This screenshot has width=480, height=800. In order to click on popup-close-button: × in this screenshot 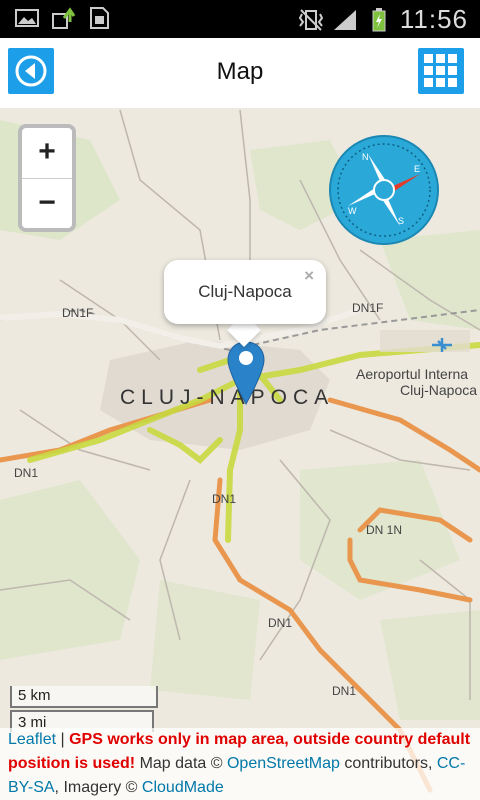, I will do `click(309, 276)`.